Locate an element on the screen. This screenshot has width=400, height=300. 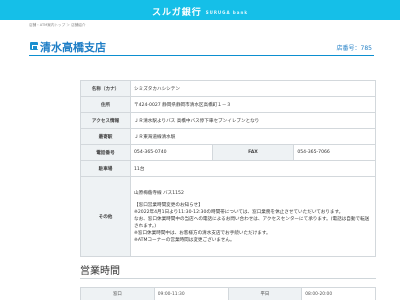
divider is located at coordinates (228, 278).